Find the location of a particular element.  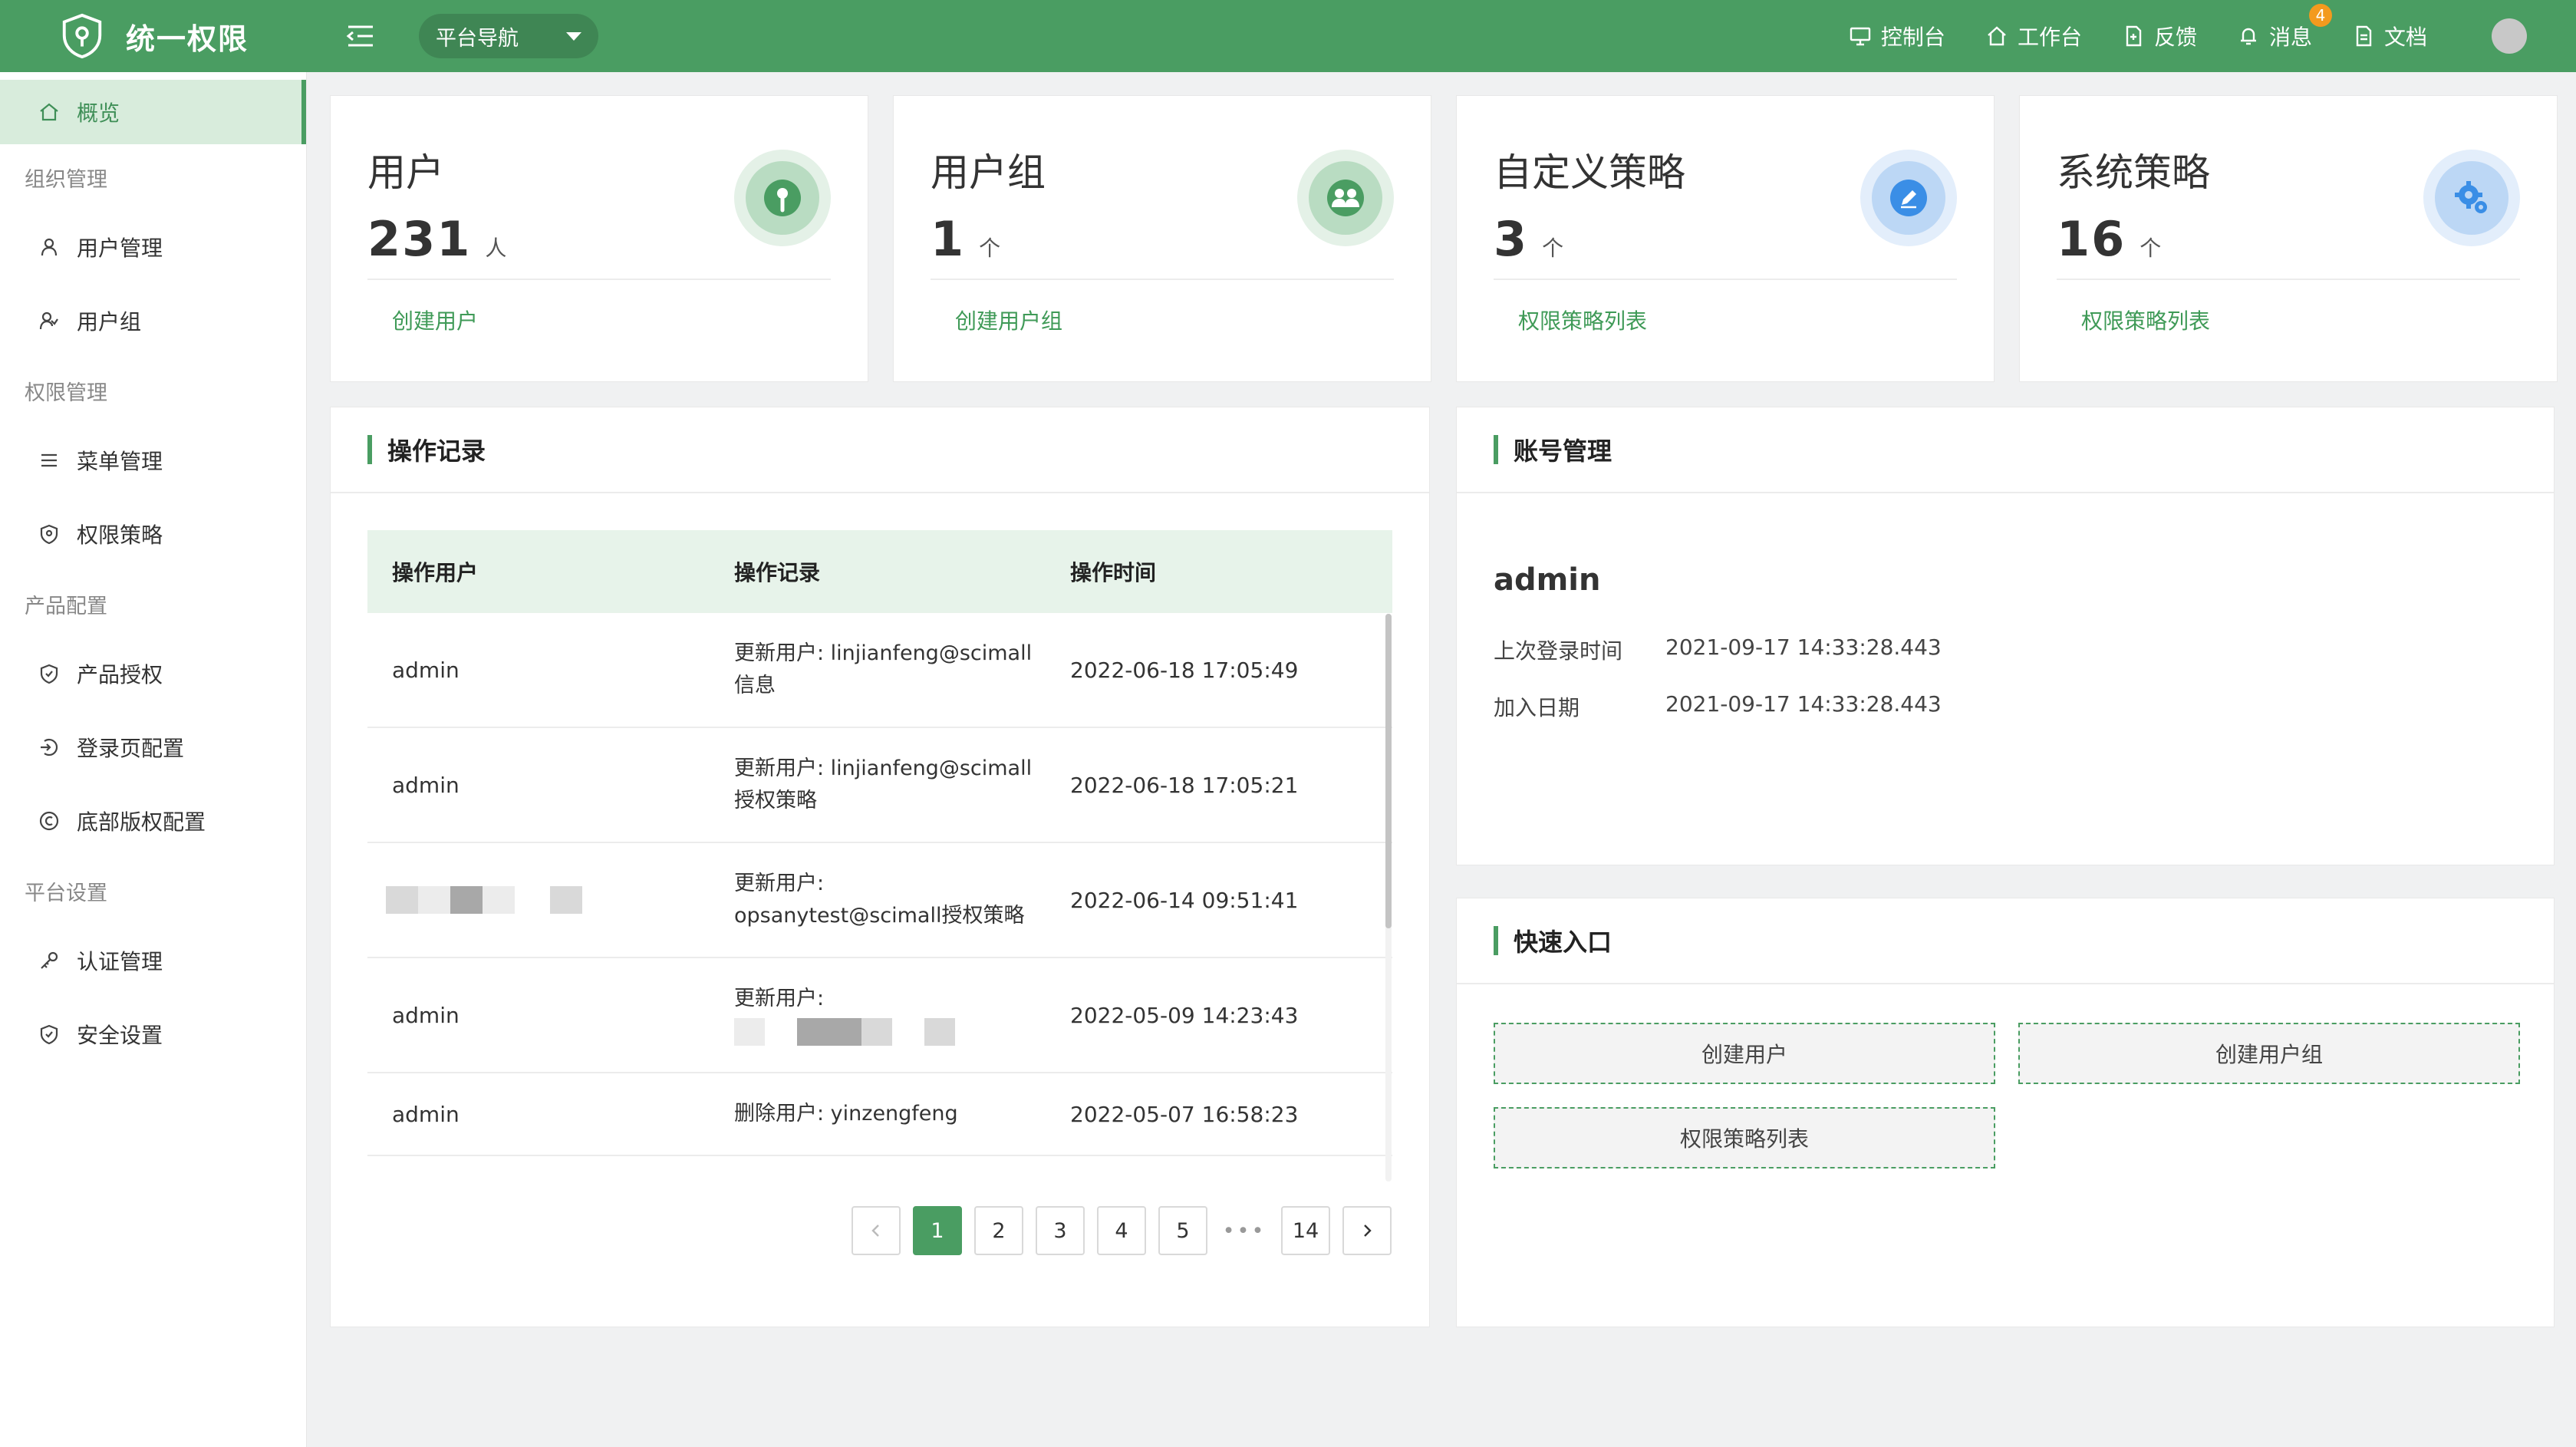

sidebar-group-title: 权限管理 is located at coordinates (66, 393).